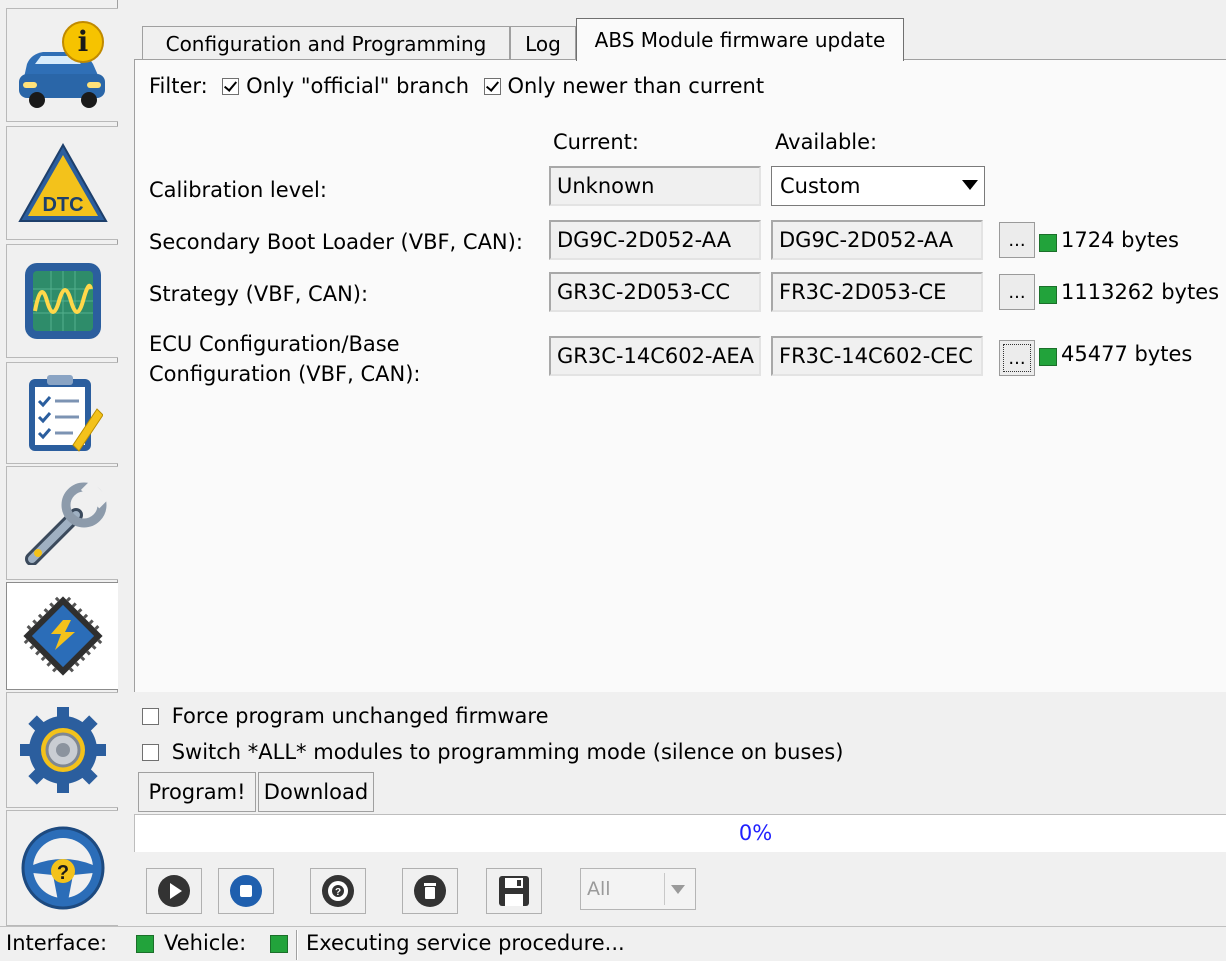 The image size is (1226, 961). I want to click on sidebar-item-settings, so click(62, 750).